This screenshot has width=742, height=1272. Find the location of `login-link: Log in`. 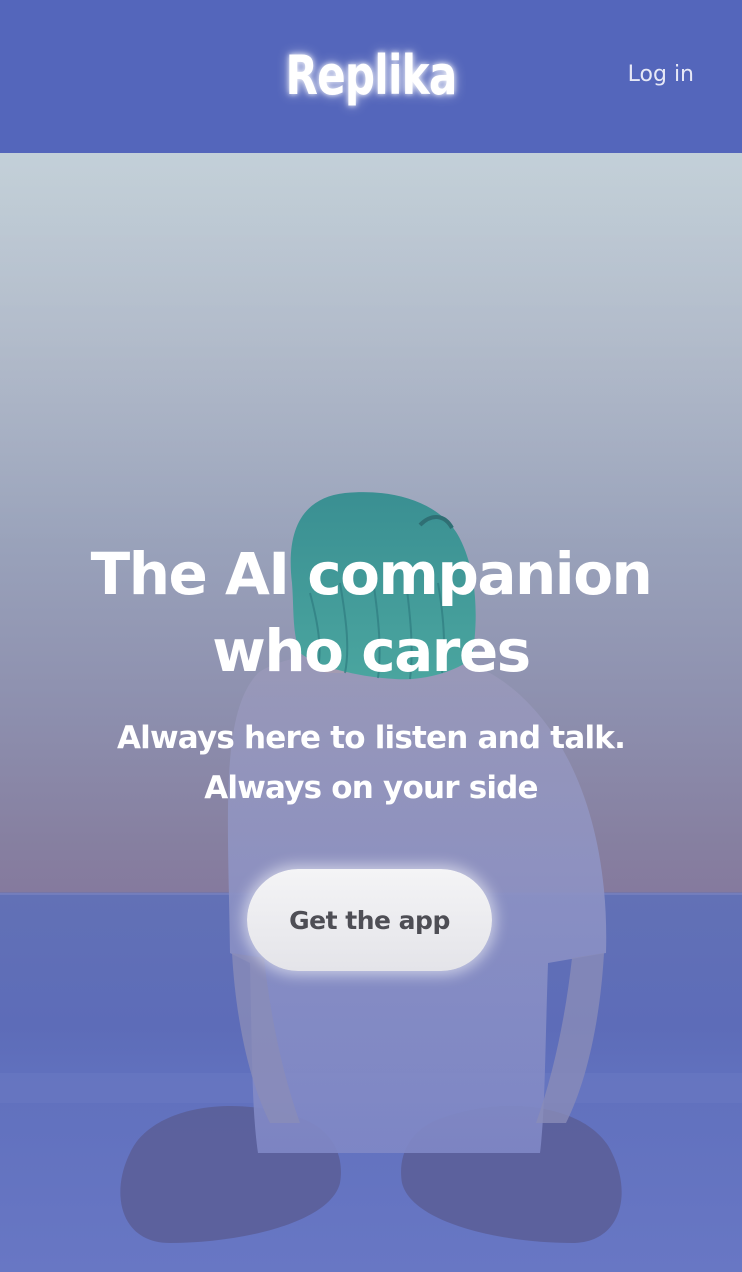

login-link: Log in is located at coordinates (661, 74).